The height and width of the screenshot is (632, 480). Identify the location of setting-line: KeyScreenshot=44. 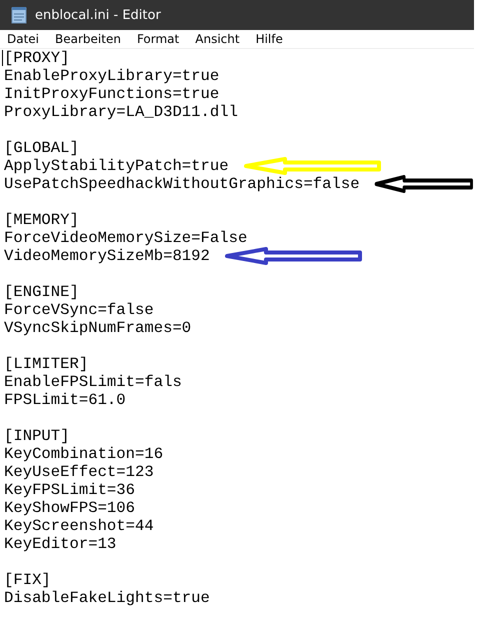
(79, 526).